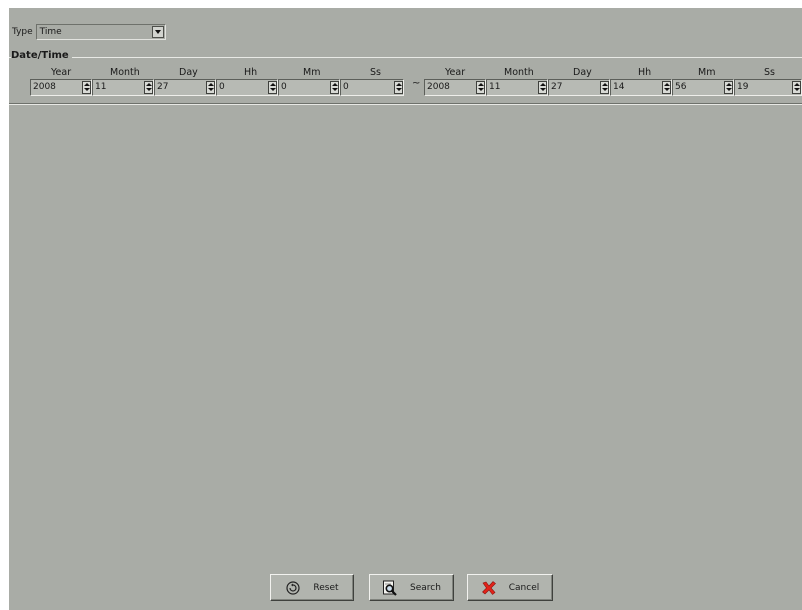 This screenshot has width=802, height=610. Describe the element at coordinates (346, 87) in the screenshot. I see `from-second-value: 0` at that location.